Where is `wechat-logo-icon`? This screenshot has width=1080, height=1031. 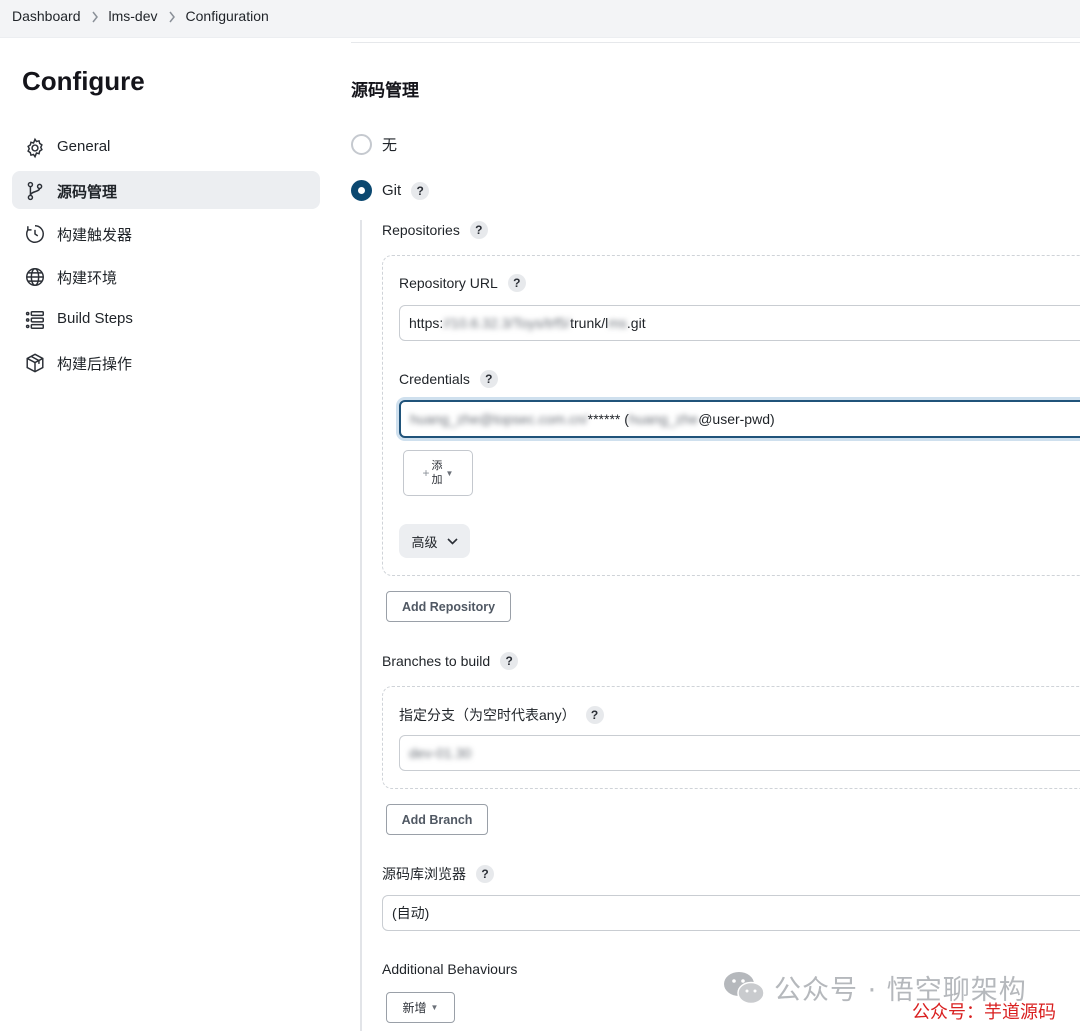 wechat-logo-icon is located at coordinates (744, 987).